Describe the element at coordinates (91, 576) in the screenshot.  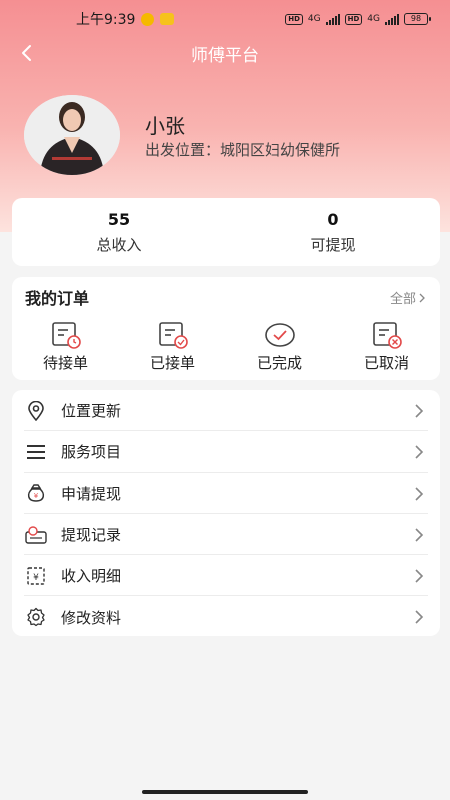
I see `menu-label: 收入明细` at that location.